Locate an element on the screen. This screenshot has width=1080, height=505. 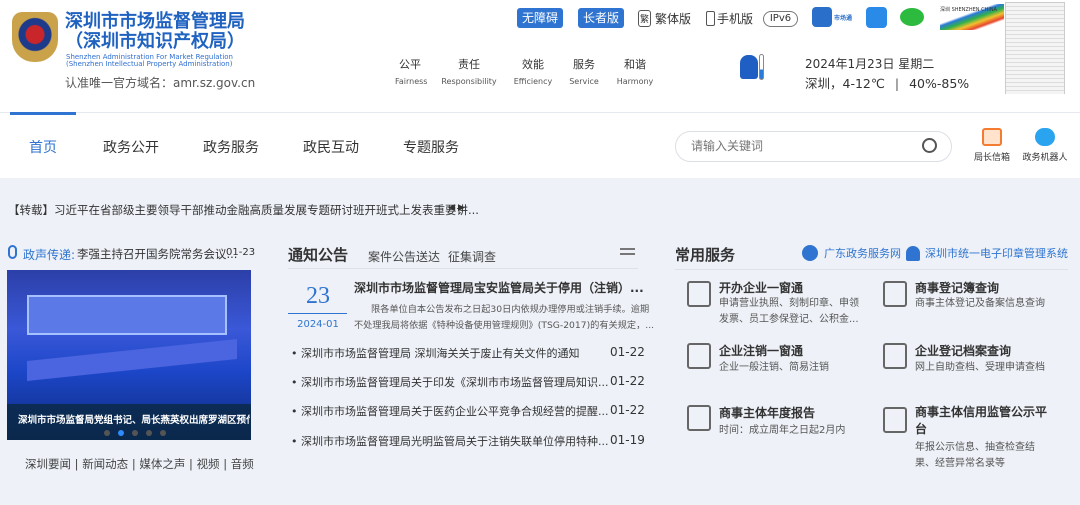
search-box is located at coordinates (813, 146).